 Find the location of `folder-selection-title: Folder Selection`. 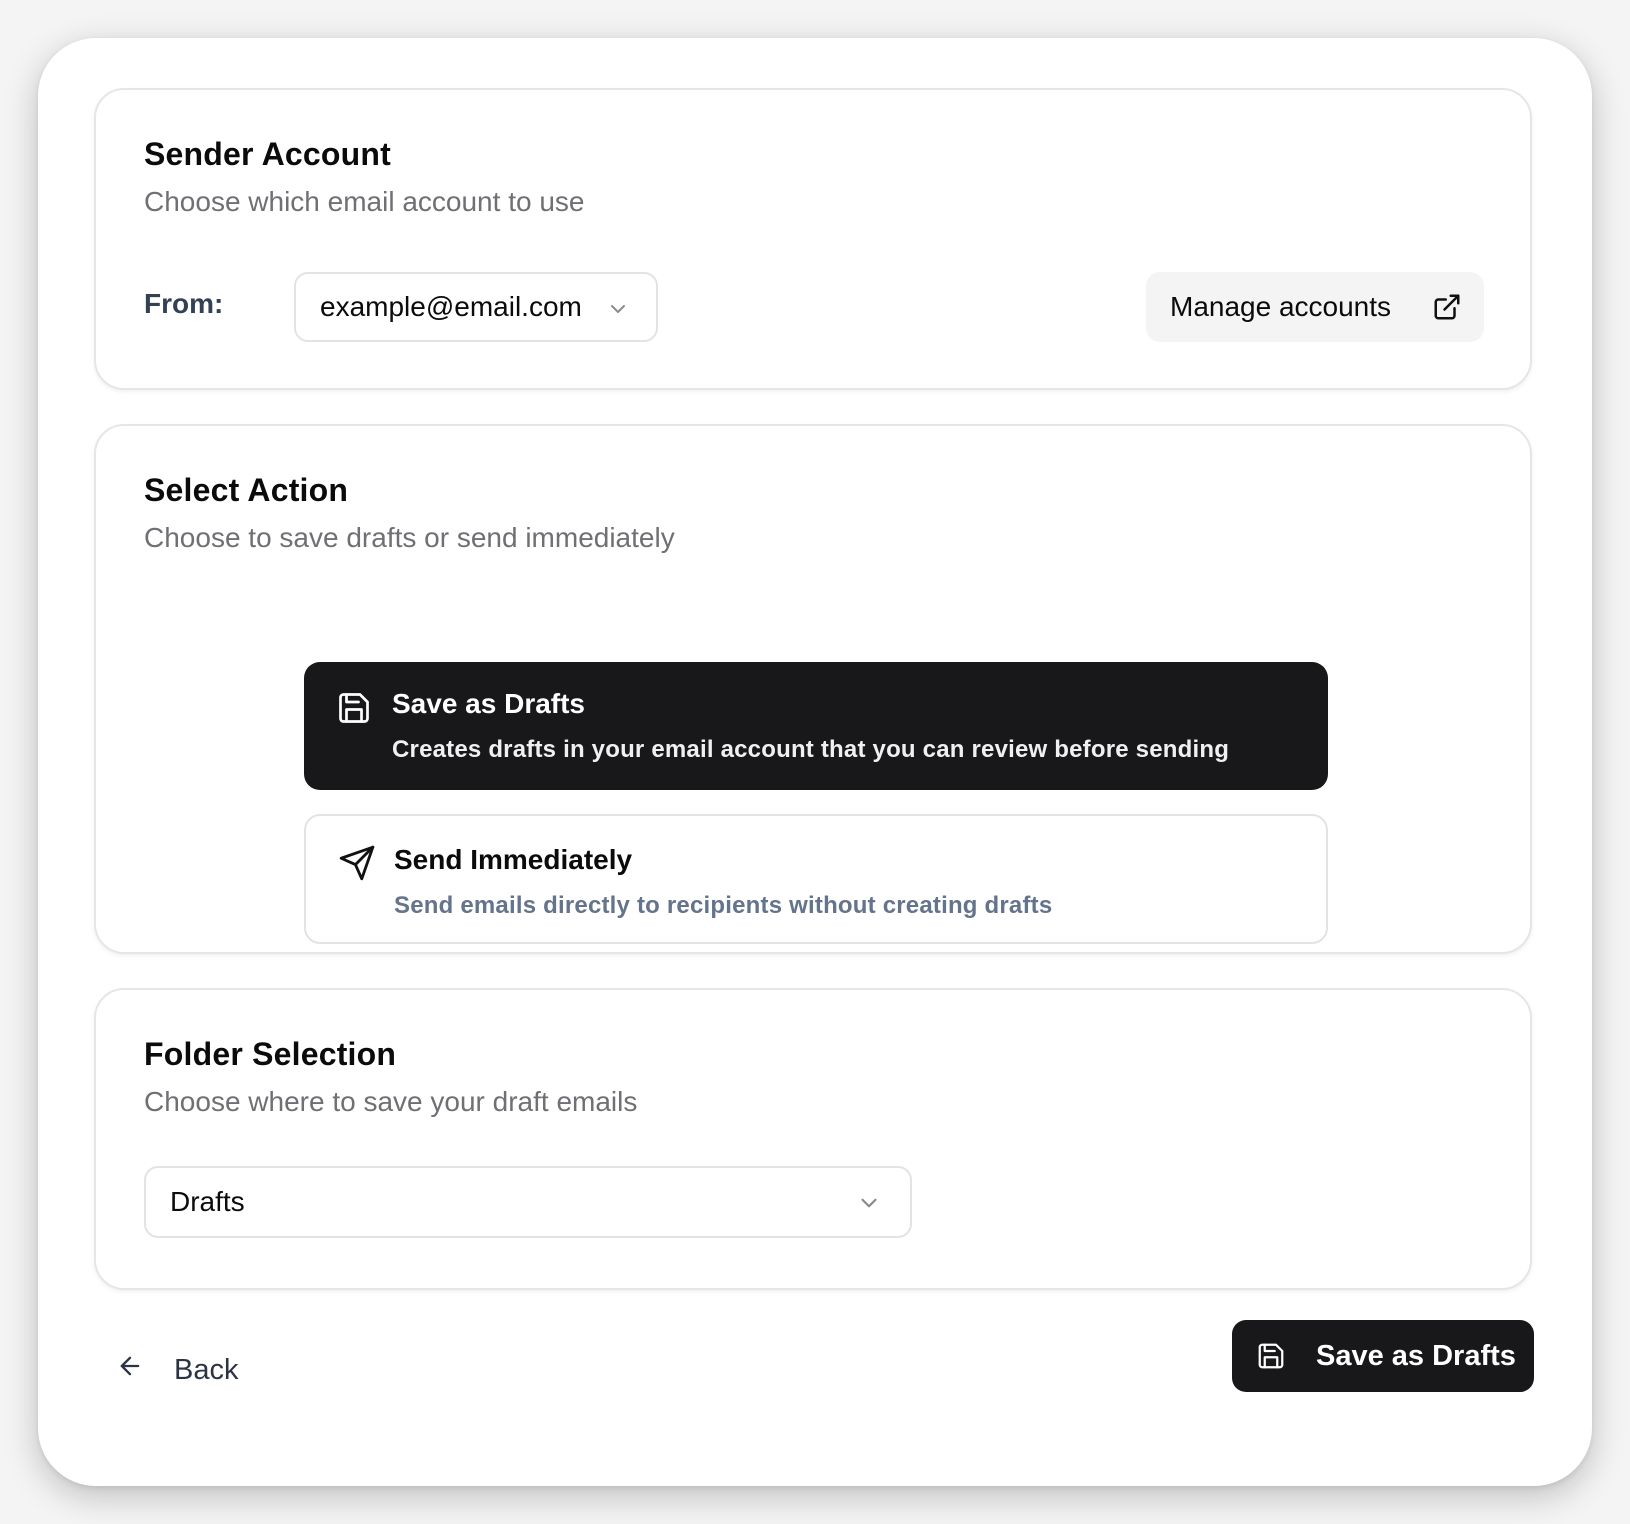

folder-selection-title: Folder Selection is located at coordinates (270, 1054).